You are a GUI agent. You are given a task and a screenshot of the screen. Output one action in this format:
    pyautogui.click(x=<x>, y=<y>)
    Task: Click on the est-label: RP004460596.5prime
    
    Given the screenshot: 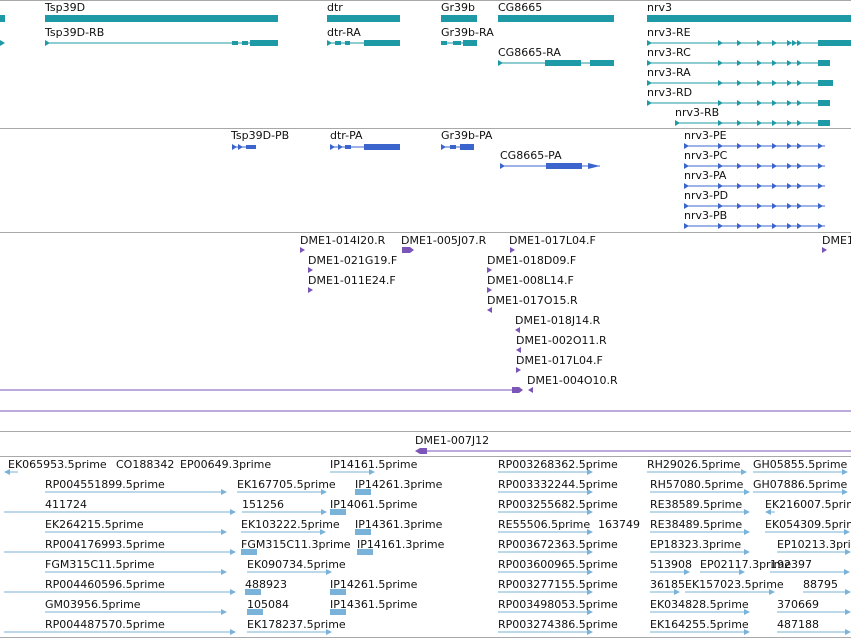 What is the action you would take?
    pyautogui.click(x=105, y=584)
    